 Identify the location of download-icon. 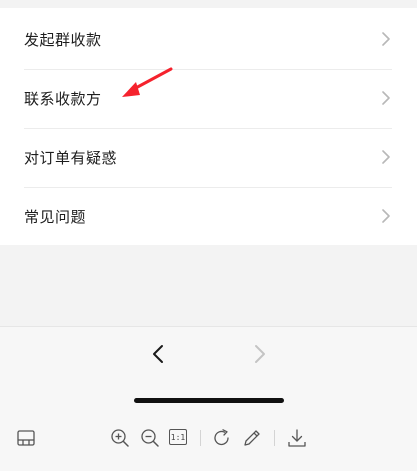
(297, 438).